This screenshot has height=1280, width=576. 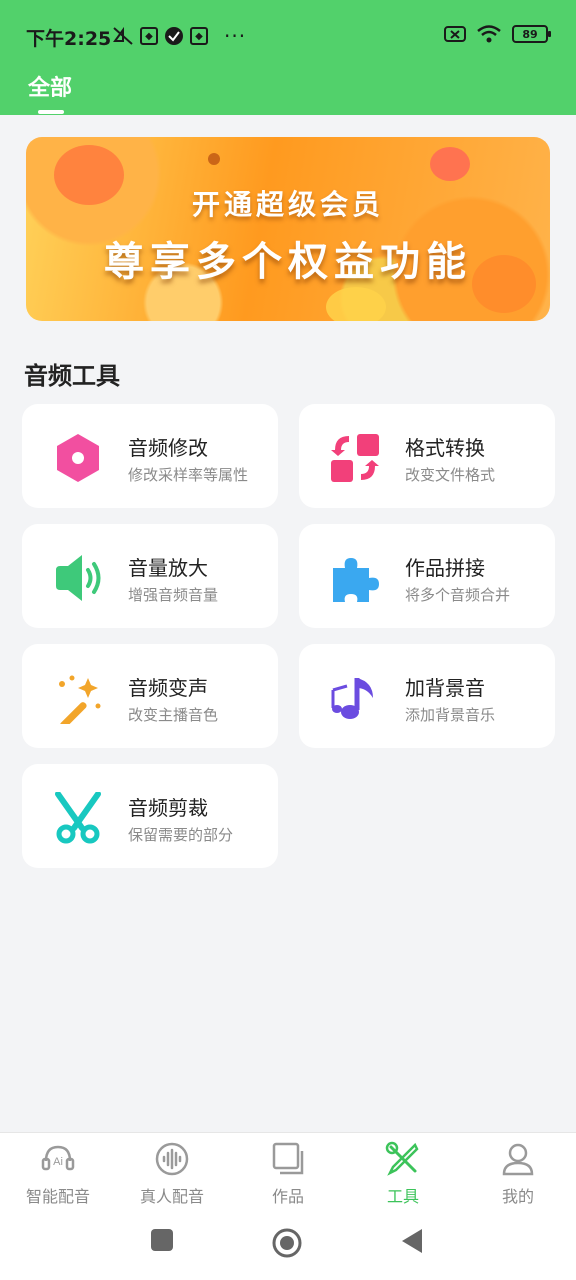 I want to click on back-button, so click(x=412, y=1241).